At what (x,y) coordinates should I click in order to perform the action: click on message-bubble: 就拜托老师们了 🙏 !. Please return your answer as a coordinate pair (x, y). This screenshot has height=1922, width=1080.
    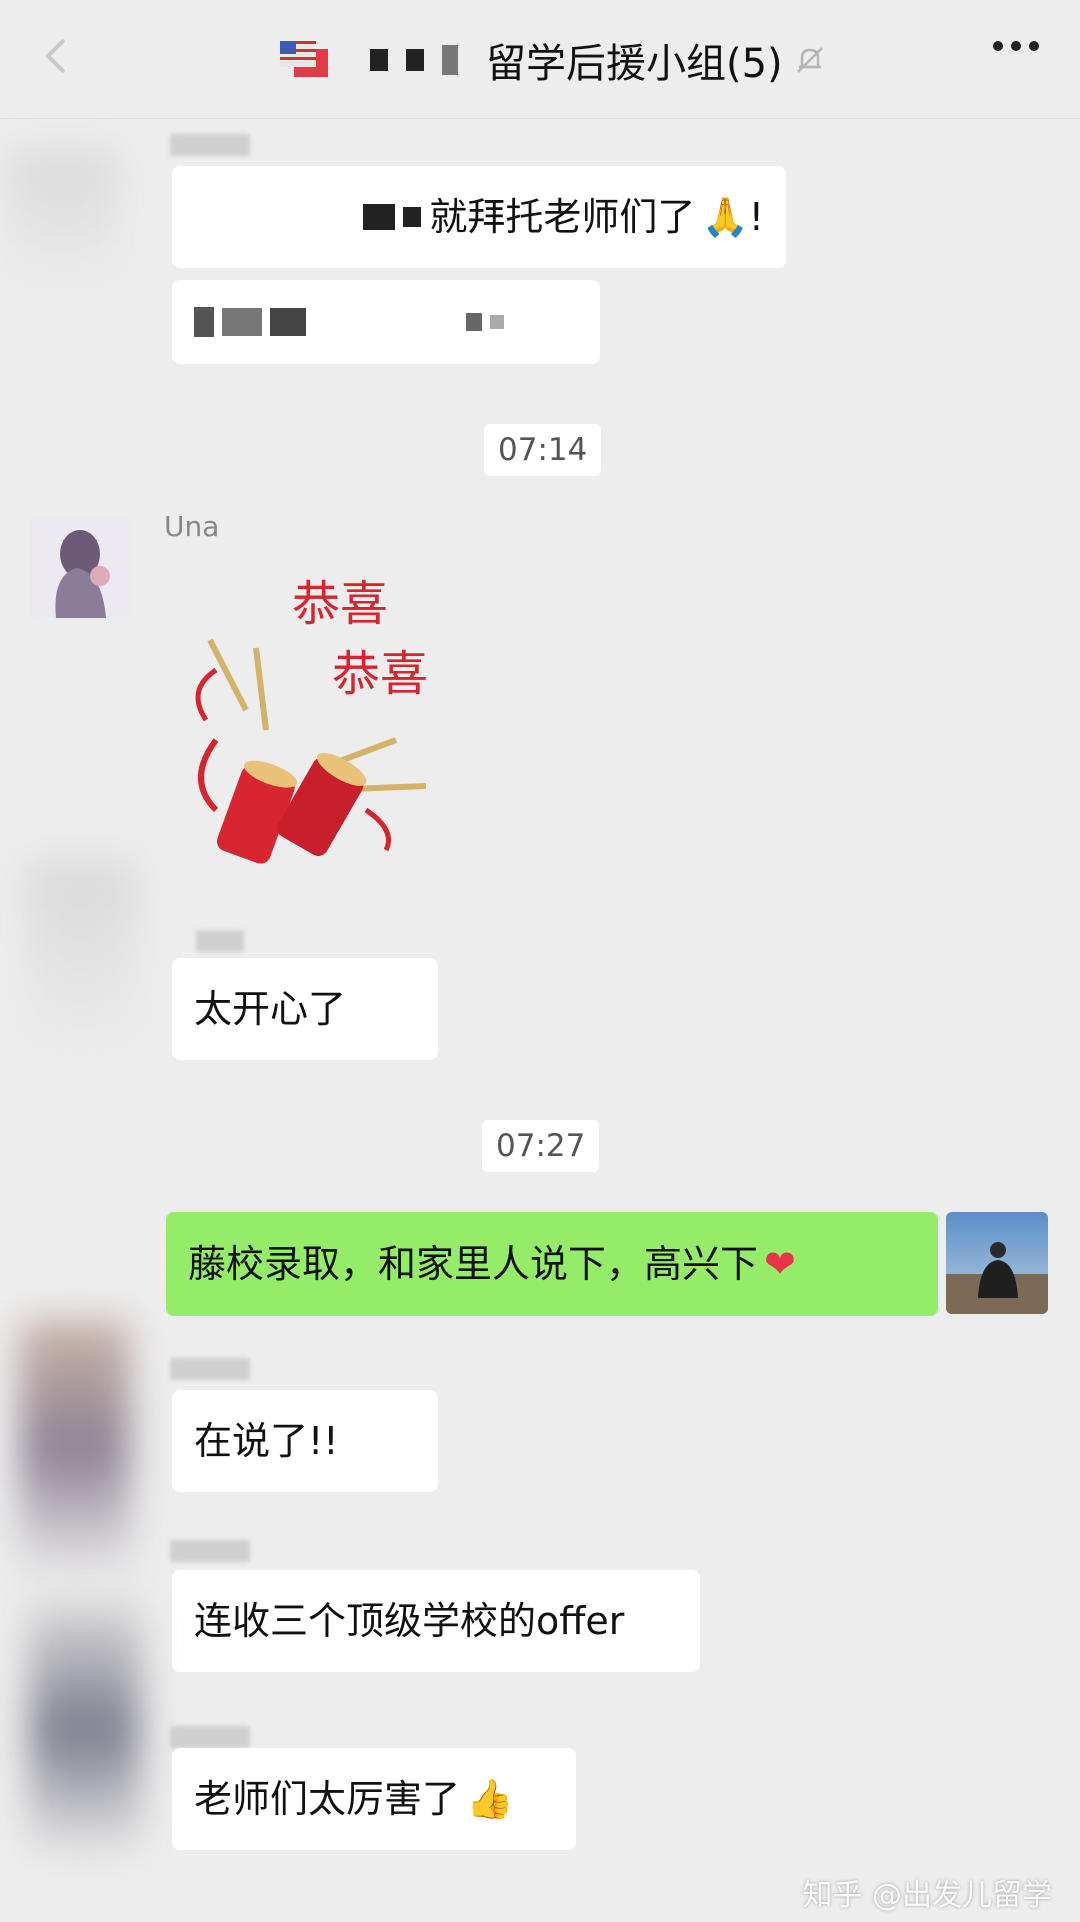
    Looking at the image, I should click on (479, 217).